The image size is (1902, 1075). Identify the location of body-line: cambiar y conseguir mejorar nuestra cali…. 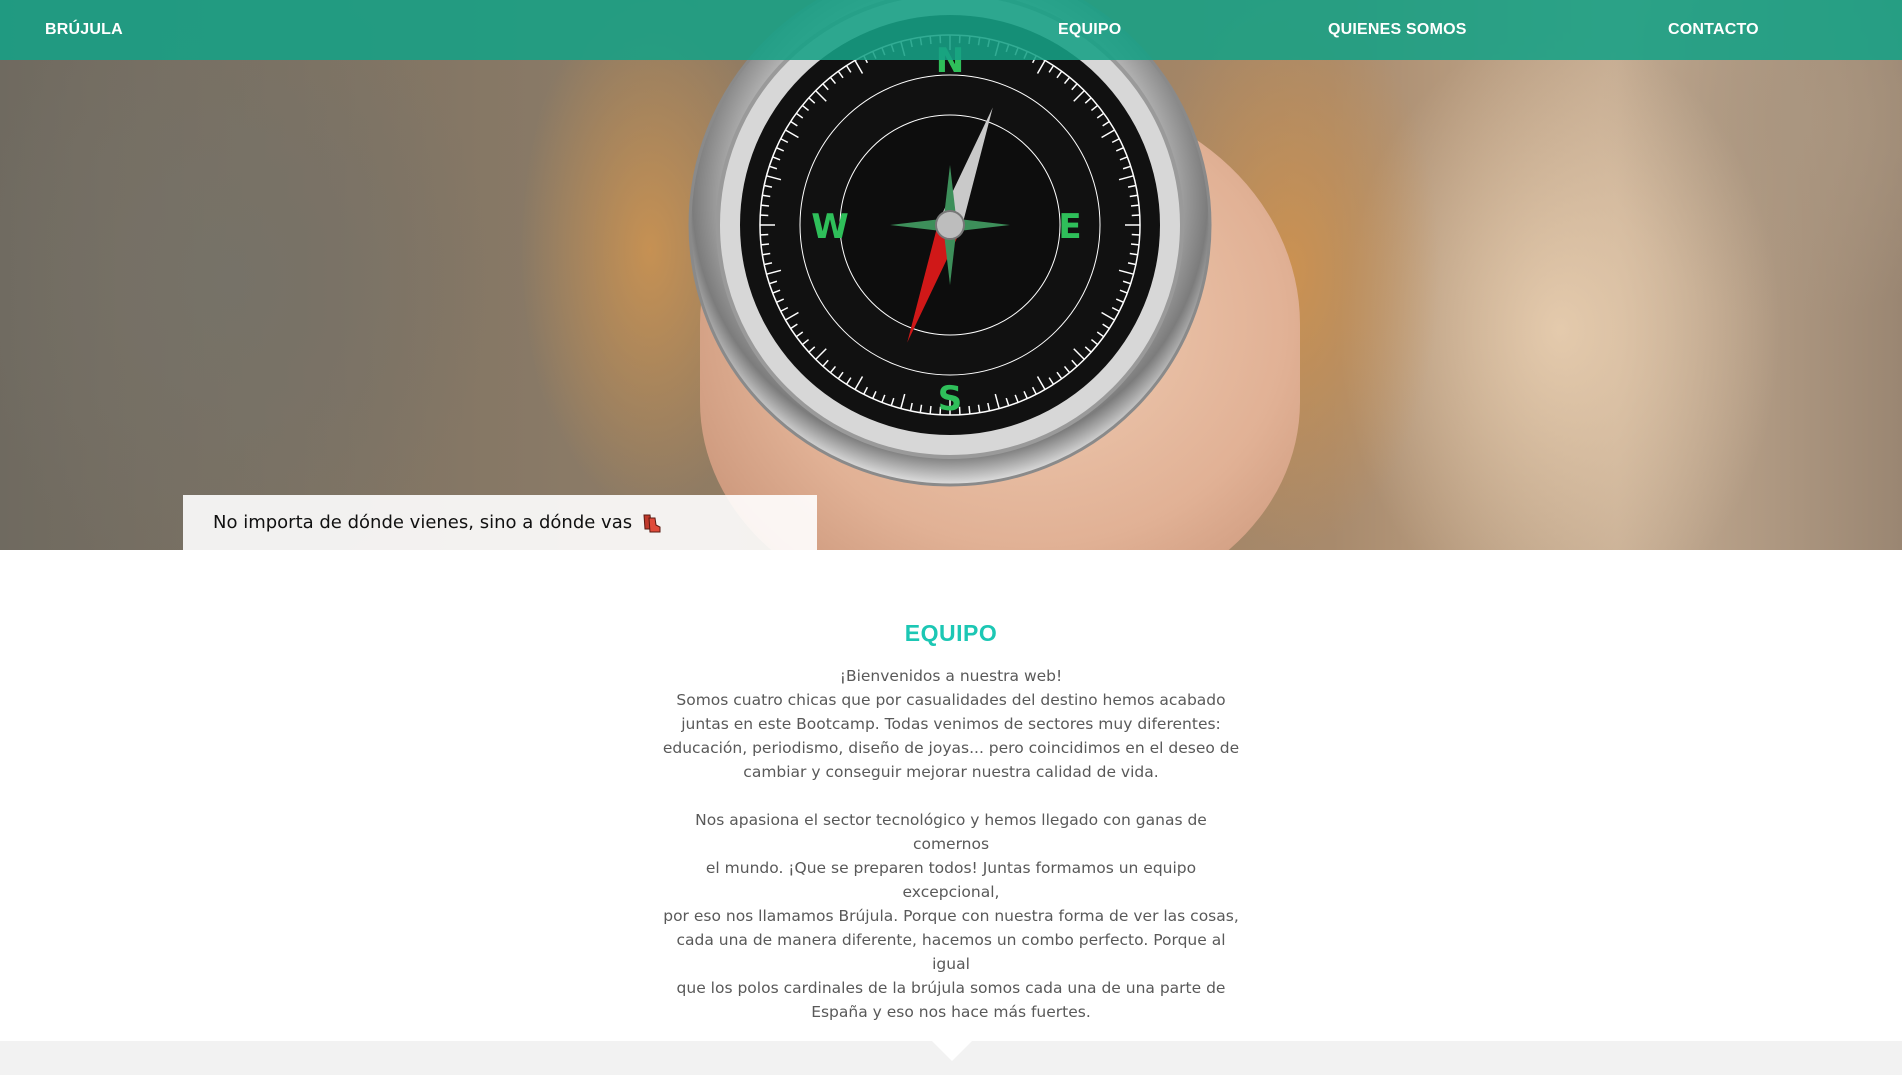
(951, 772).